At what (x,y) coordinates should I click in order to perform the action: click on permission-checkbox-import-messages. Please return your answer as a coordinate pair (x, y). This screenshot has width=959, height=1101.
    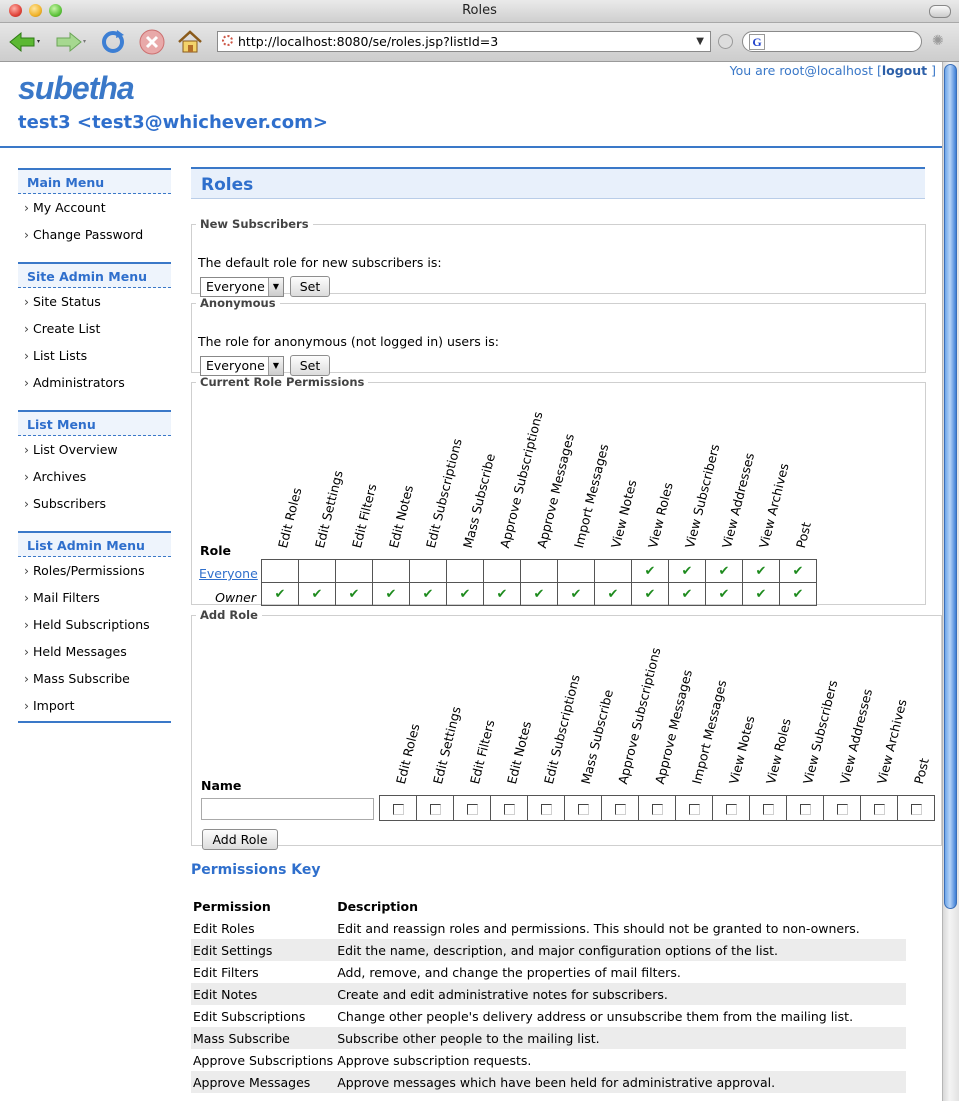
    Looking at the image, I should click on (694, 809).